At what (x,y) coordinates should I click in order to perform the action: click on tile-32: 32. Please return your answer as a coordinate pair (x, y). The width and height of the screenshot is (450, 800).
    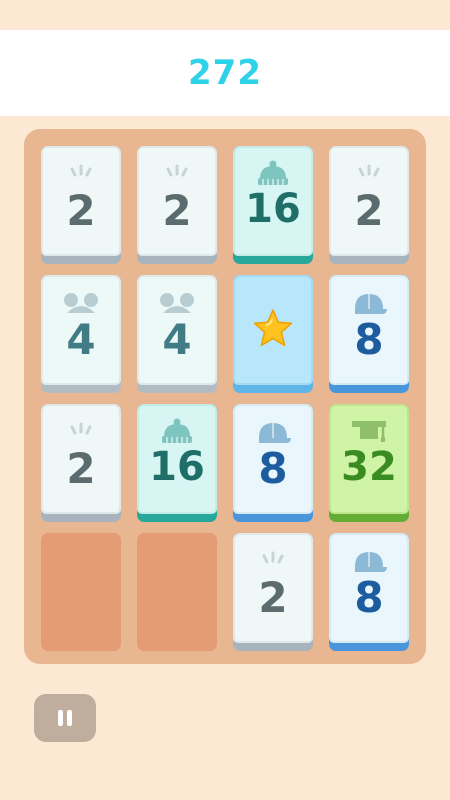
    Looking at the image, I should click on (369, 463).